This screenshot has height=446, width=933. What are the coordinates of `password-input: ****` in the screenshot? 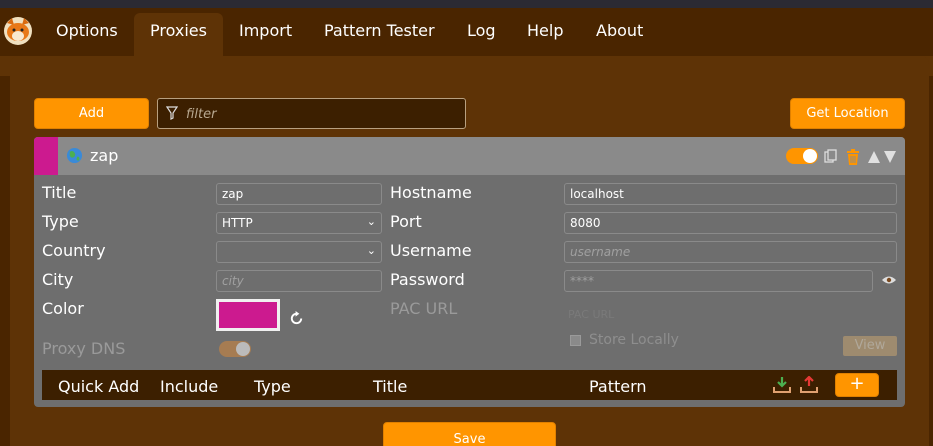 It's located at (718, 281).